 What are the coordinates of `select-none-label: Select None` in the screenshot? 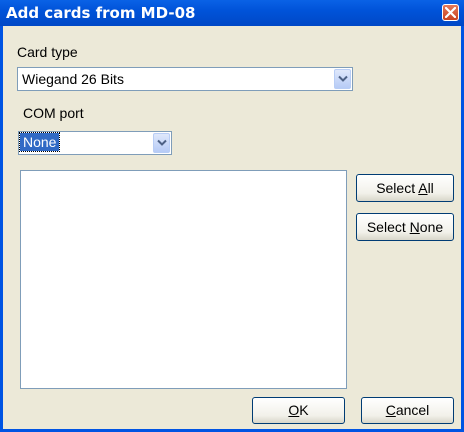 It's located at (405, 227).